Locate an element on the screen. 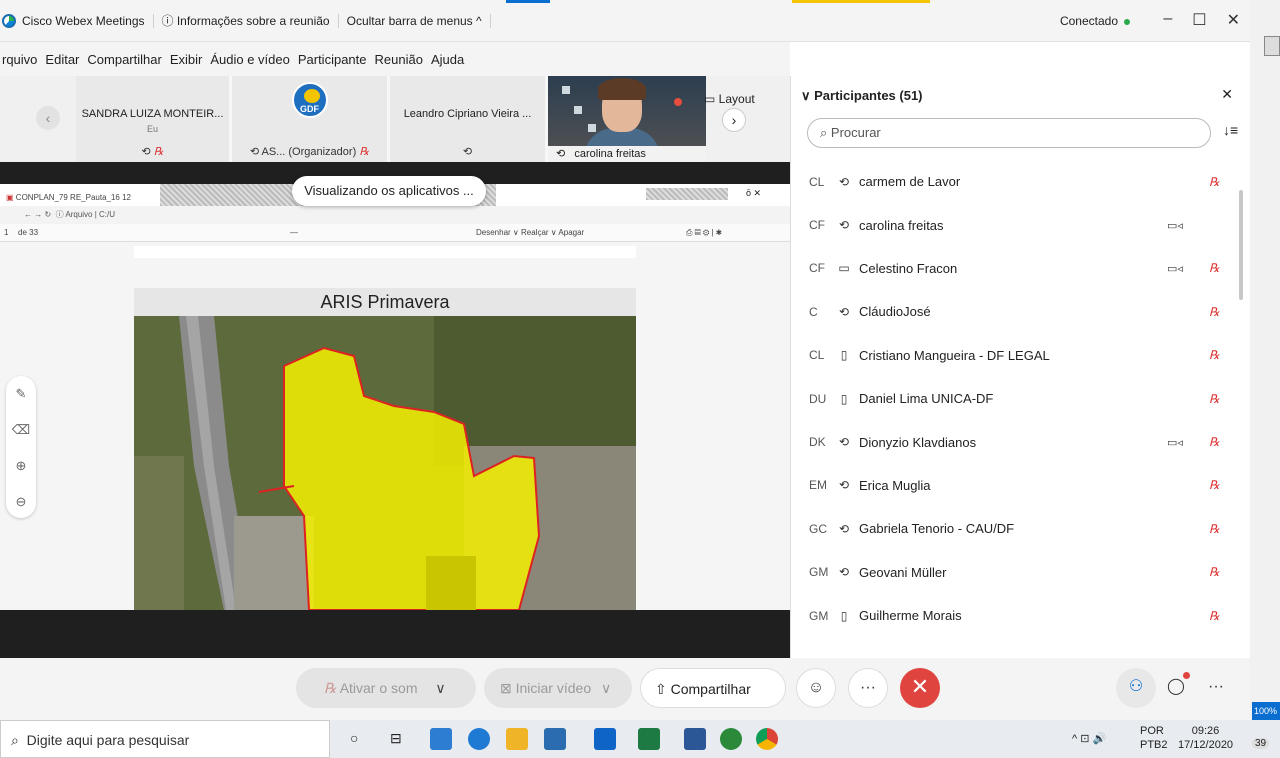 The width and height of the screenshot is (1280, 758). tile-foot: ⟲ AS... (Organizador) ℞ is located at coordinates (309, 152).